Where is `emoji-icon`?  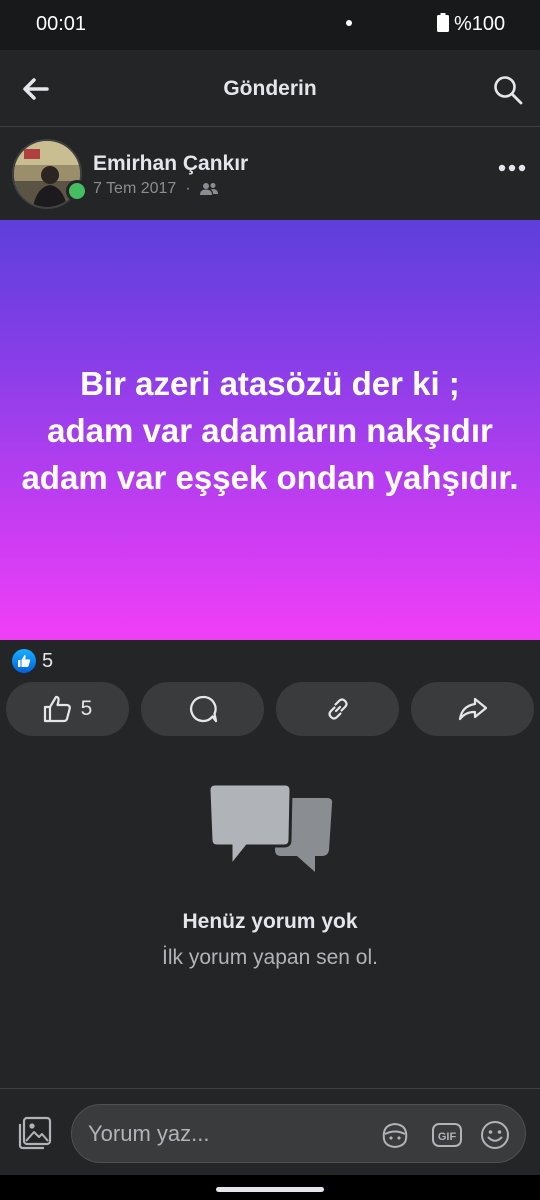
emoji-icon is located at coordinates (495, 1135).